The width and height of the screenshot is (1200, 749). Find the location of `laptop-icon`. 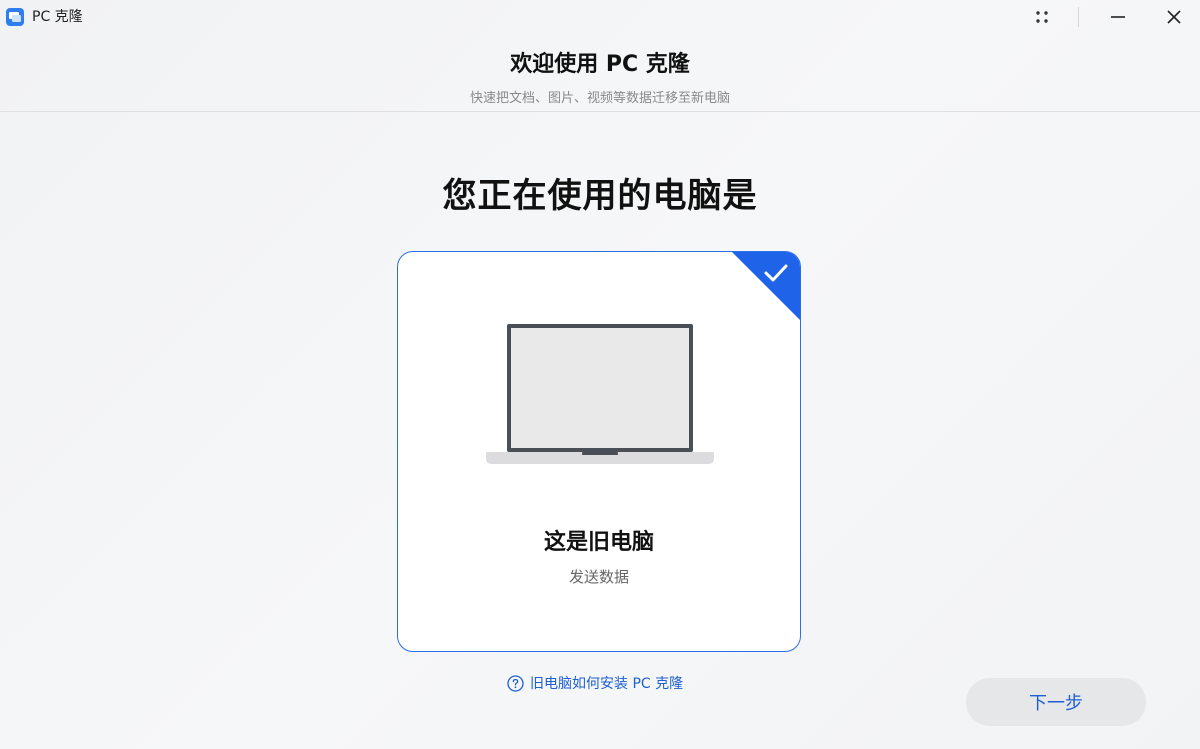

laptop-icon is located at coordinates (600, 394).